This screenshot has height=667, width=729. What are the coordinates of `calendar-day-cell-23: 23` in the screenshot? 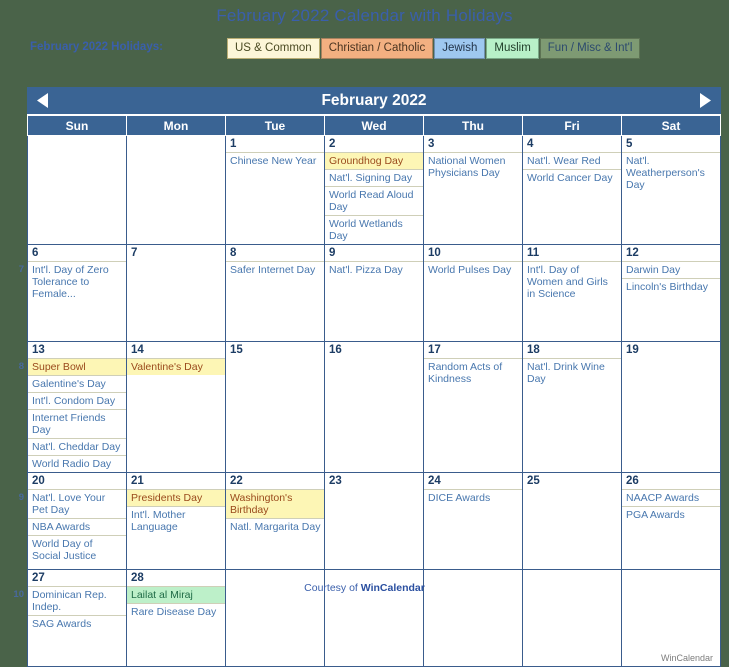 It's located at (374, 521).